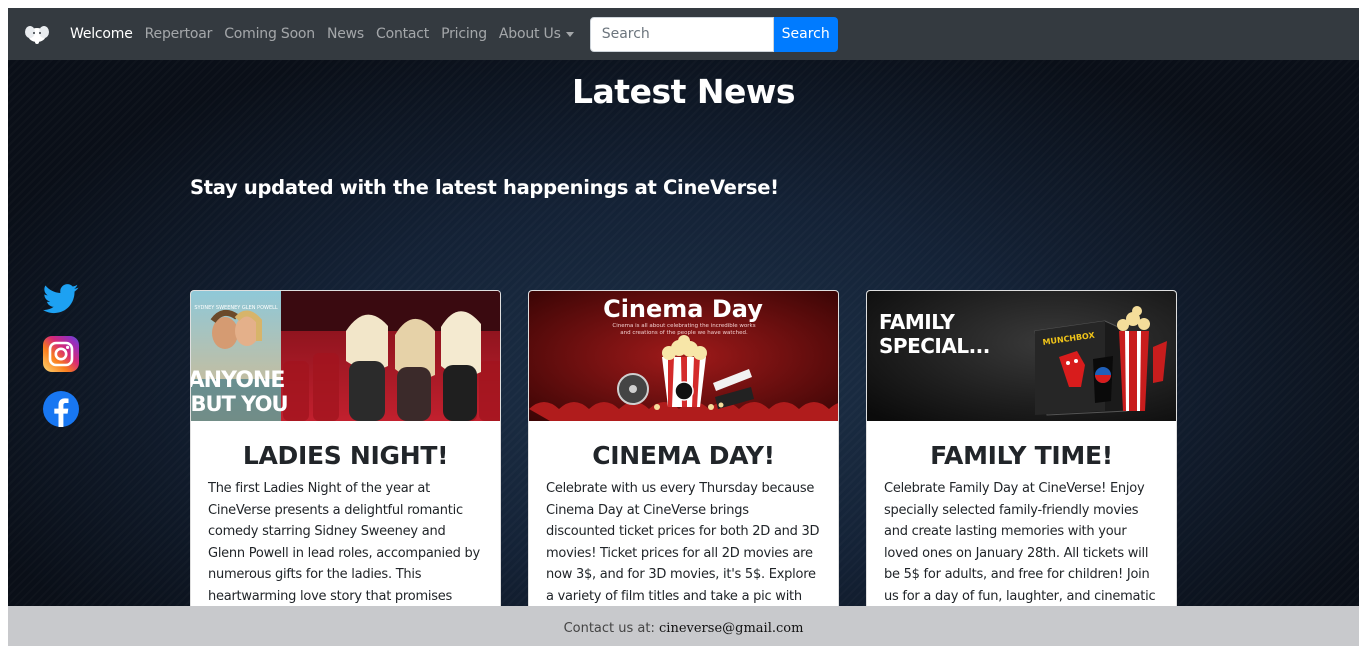  Describe the element at coordinates (683, 309) in the screenshot. I see `cinema-day-heading: Cinema Day` at that location.